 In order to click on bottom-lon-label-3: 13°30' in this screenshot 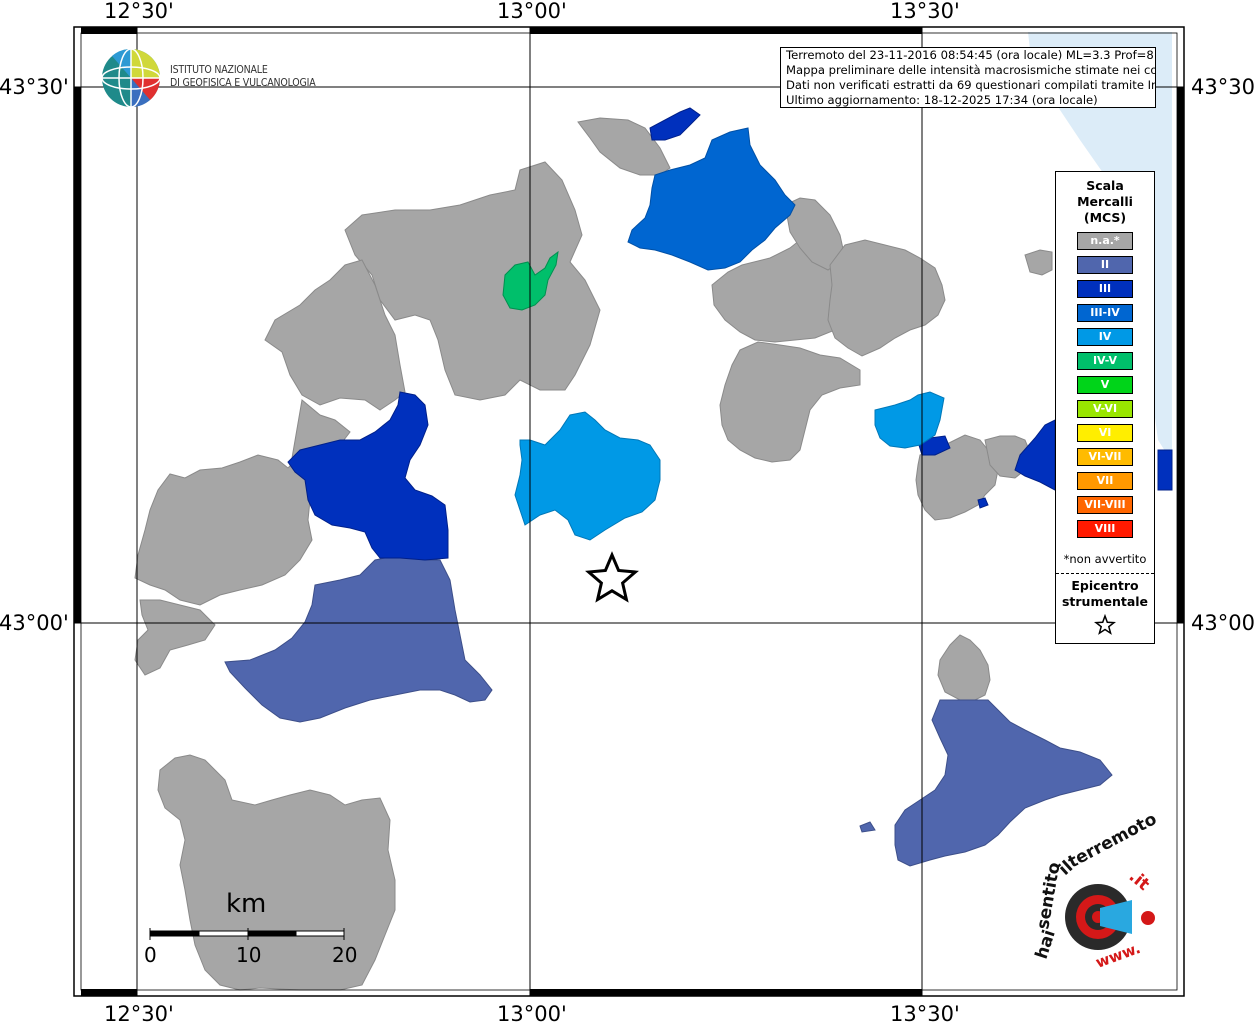, I will do `click(925, 1014)`.